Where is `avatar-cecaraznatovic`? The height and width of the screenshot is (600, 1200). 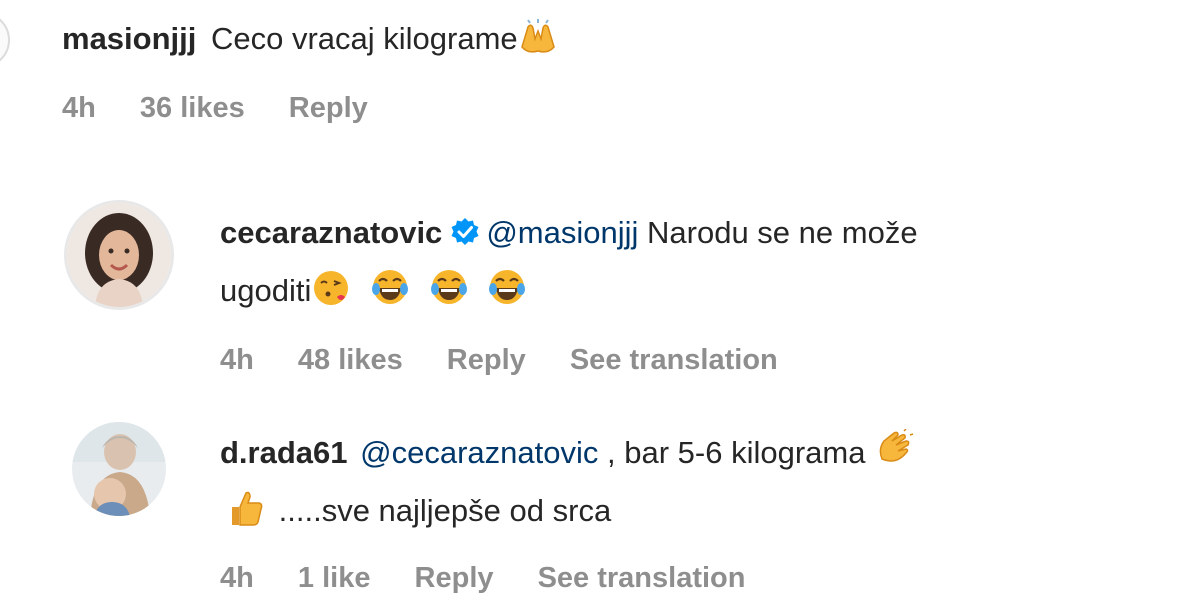
avatar-cecaraznatovic is located at coordinates (119, 255).